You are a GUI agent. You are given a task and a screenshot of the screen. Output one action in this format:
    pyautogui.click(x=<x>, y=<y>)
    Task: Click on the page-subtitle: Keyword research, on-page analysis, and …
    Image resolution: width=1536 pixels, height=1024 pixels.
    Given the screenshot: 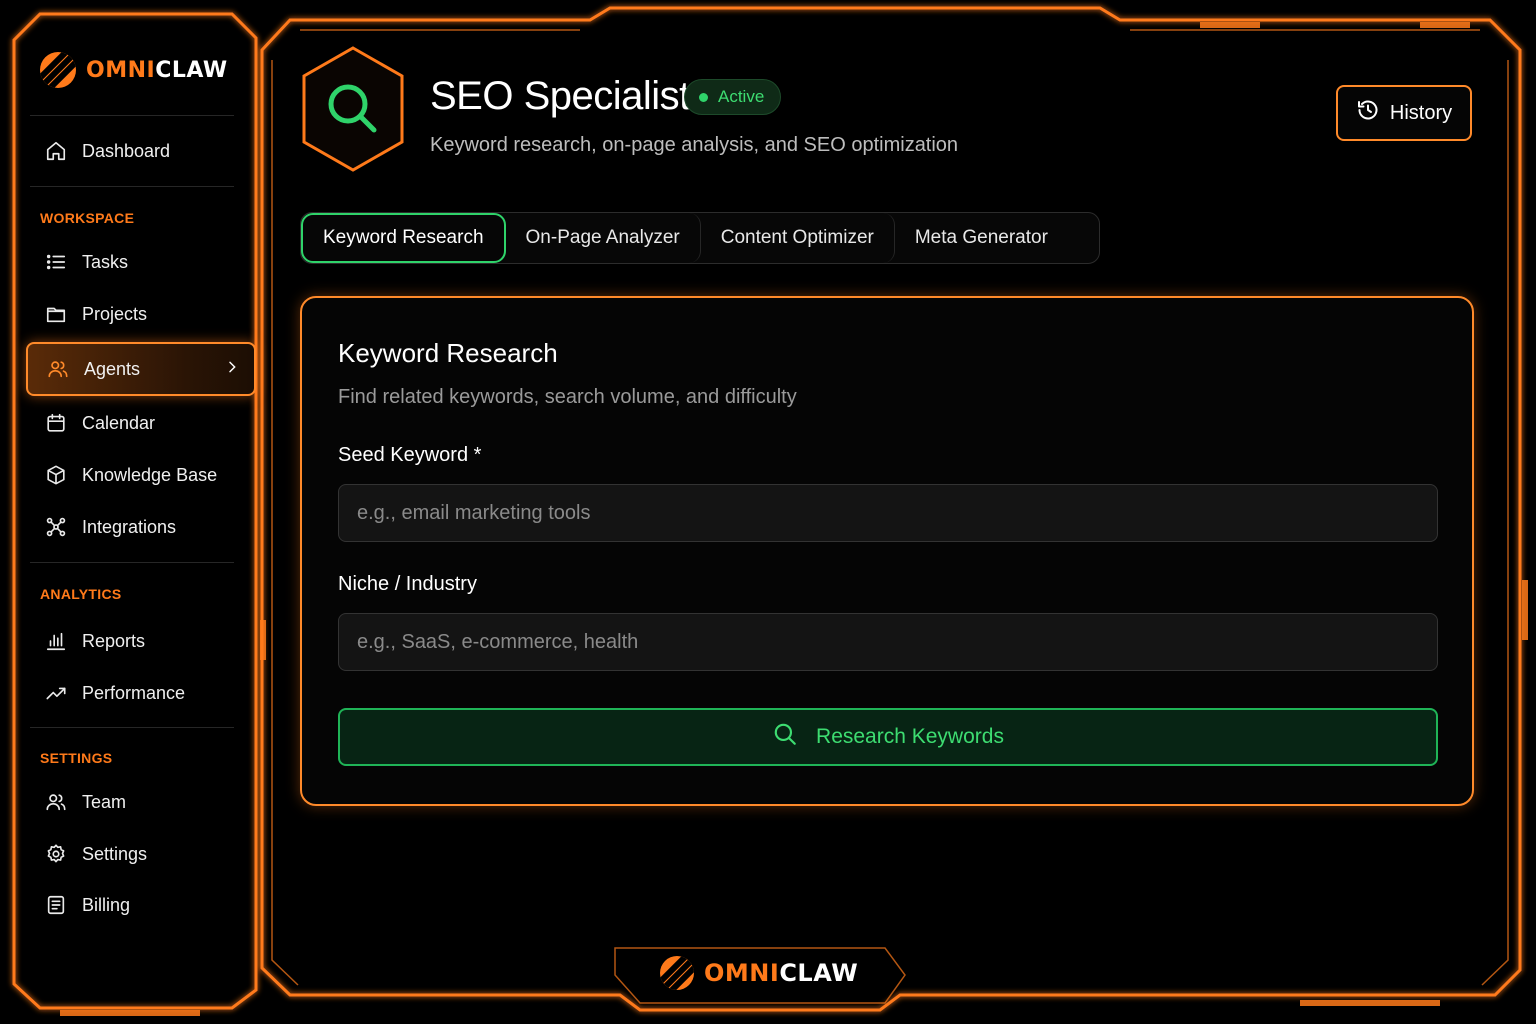 What is the action you would take?
    pyautogui.click(x=694, y=145)
    